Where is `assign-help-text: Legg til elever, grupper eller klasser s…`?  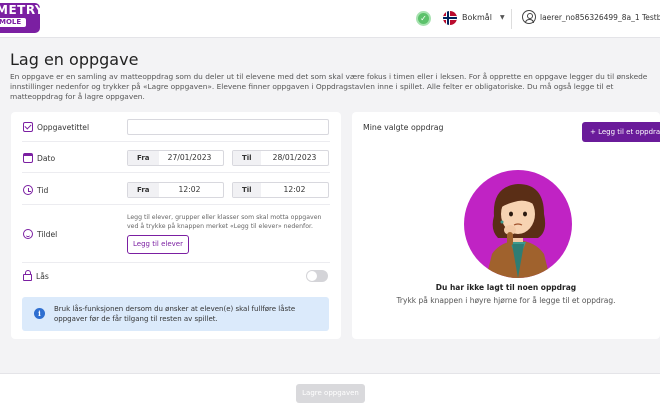
assign-help-text: Legg til elever, grupper eller klasser s… is located at coordinates (224, 222).